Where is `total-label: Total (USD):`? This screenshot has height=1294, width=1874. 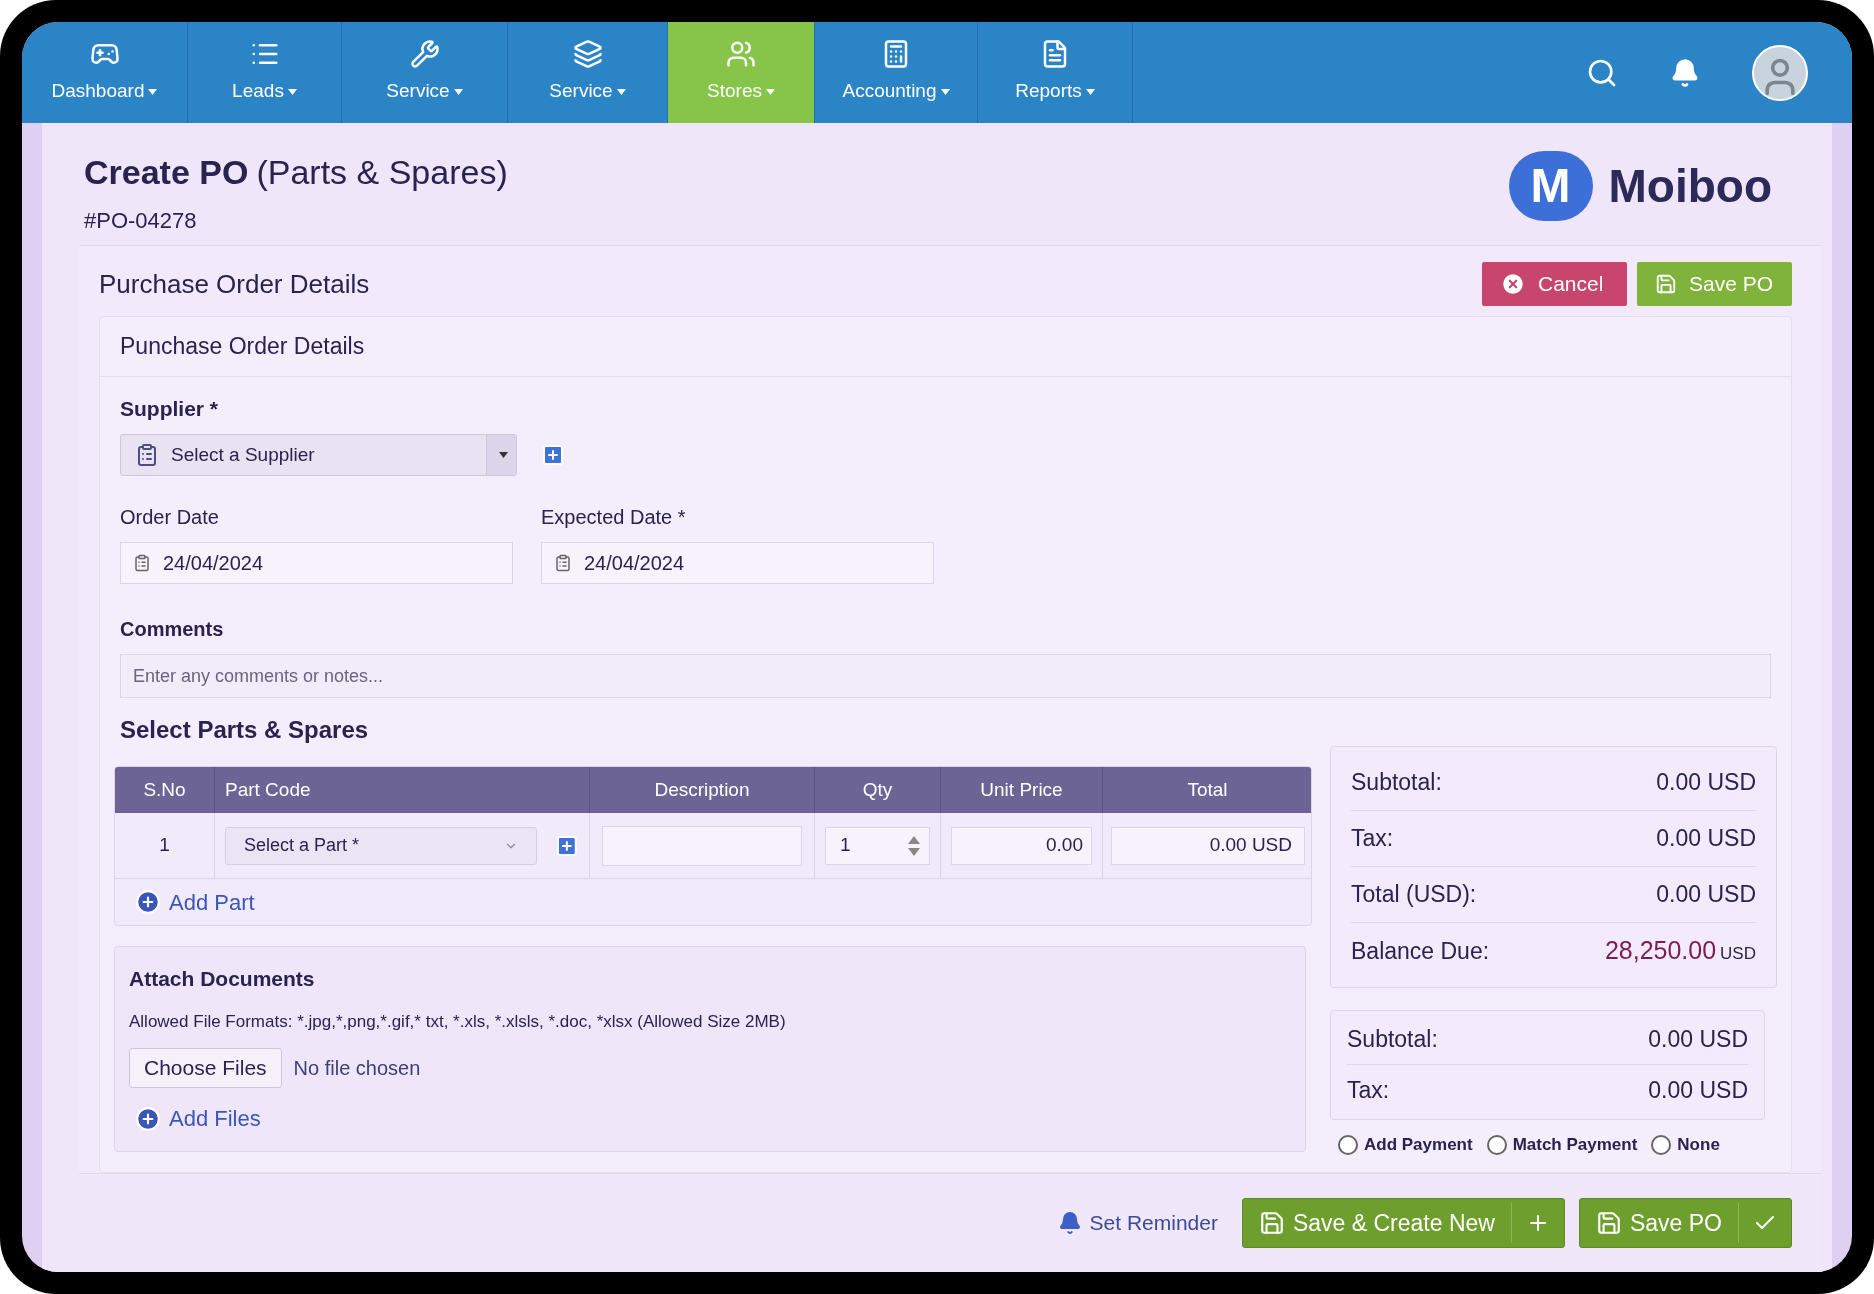 total-label: Total (USD): is located at coordinates (1414, 895).